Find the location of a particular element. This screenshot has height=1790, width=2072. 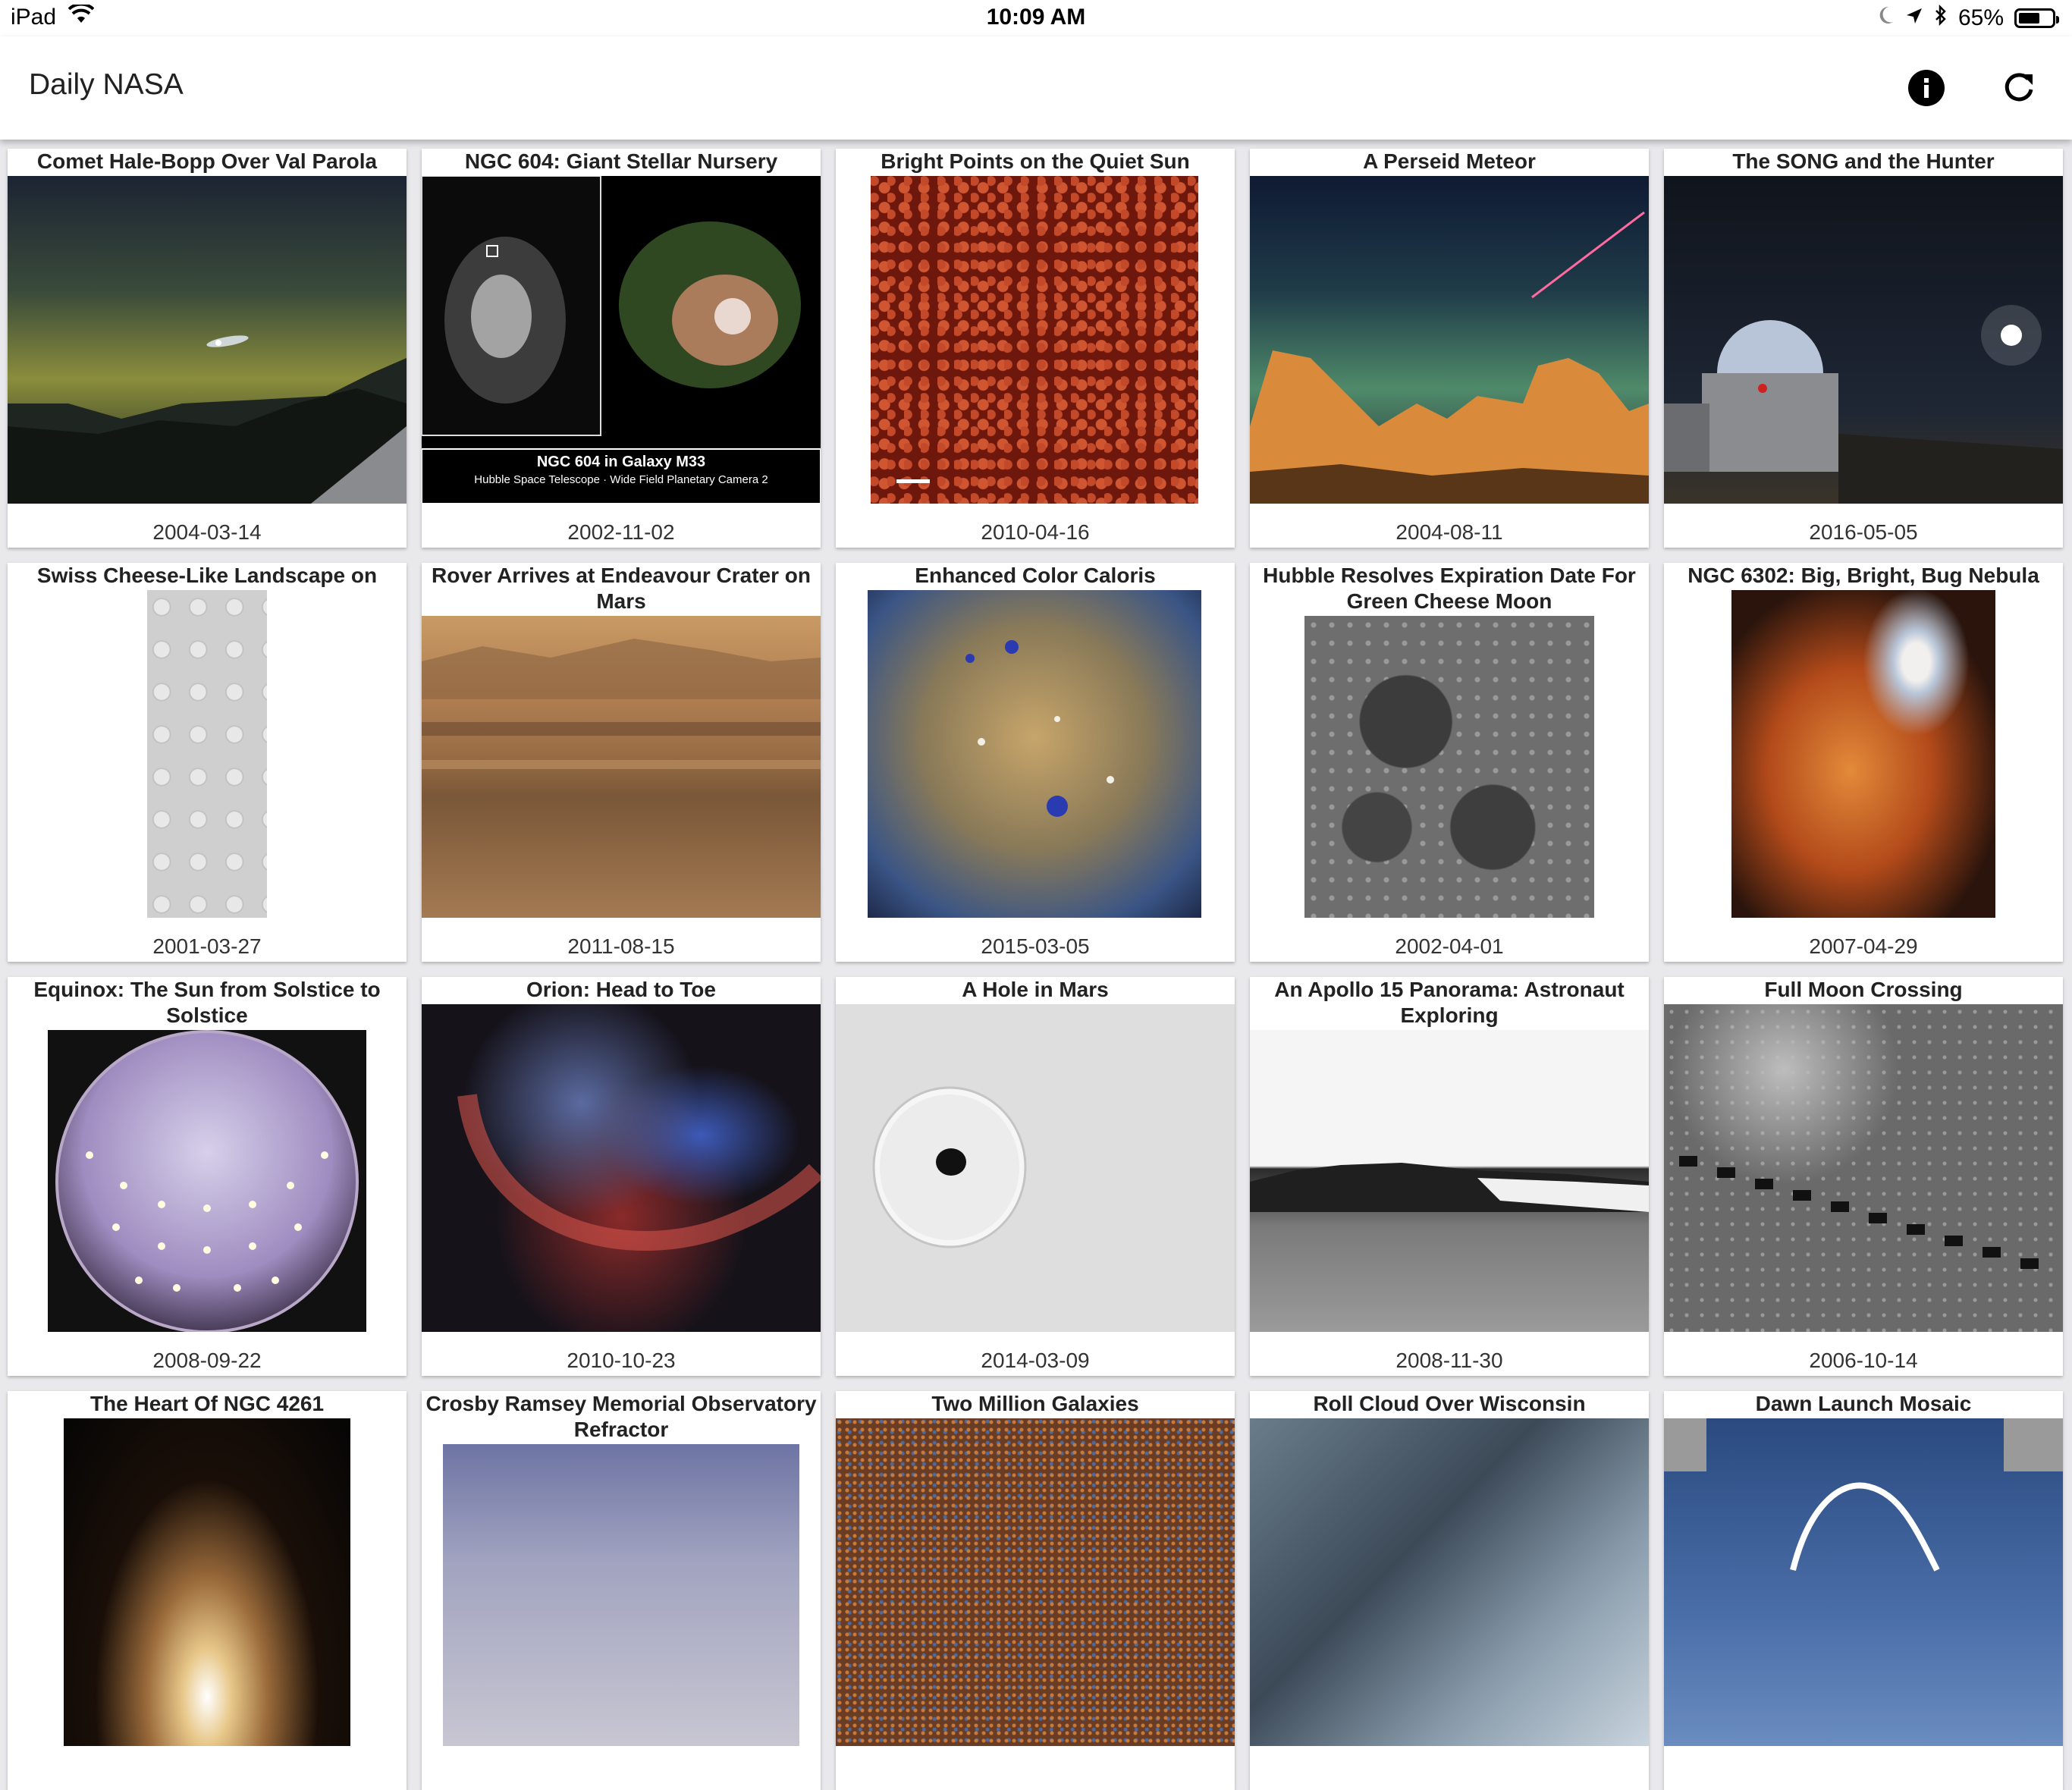

card-date: 2010-04-16 is located at coordinates (1035, 532).